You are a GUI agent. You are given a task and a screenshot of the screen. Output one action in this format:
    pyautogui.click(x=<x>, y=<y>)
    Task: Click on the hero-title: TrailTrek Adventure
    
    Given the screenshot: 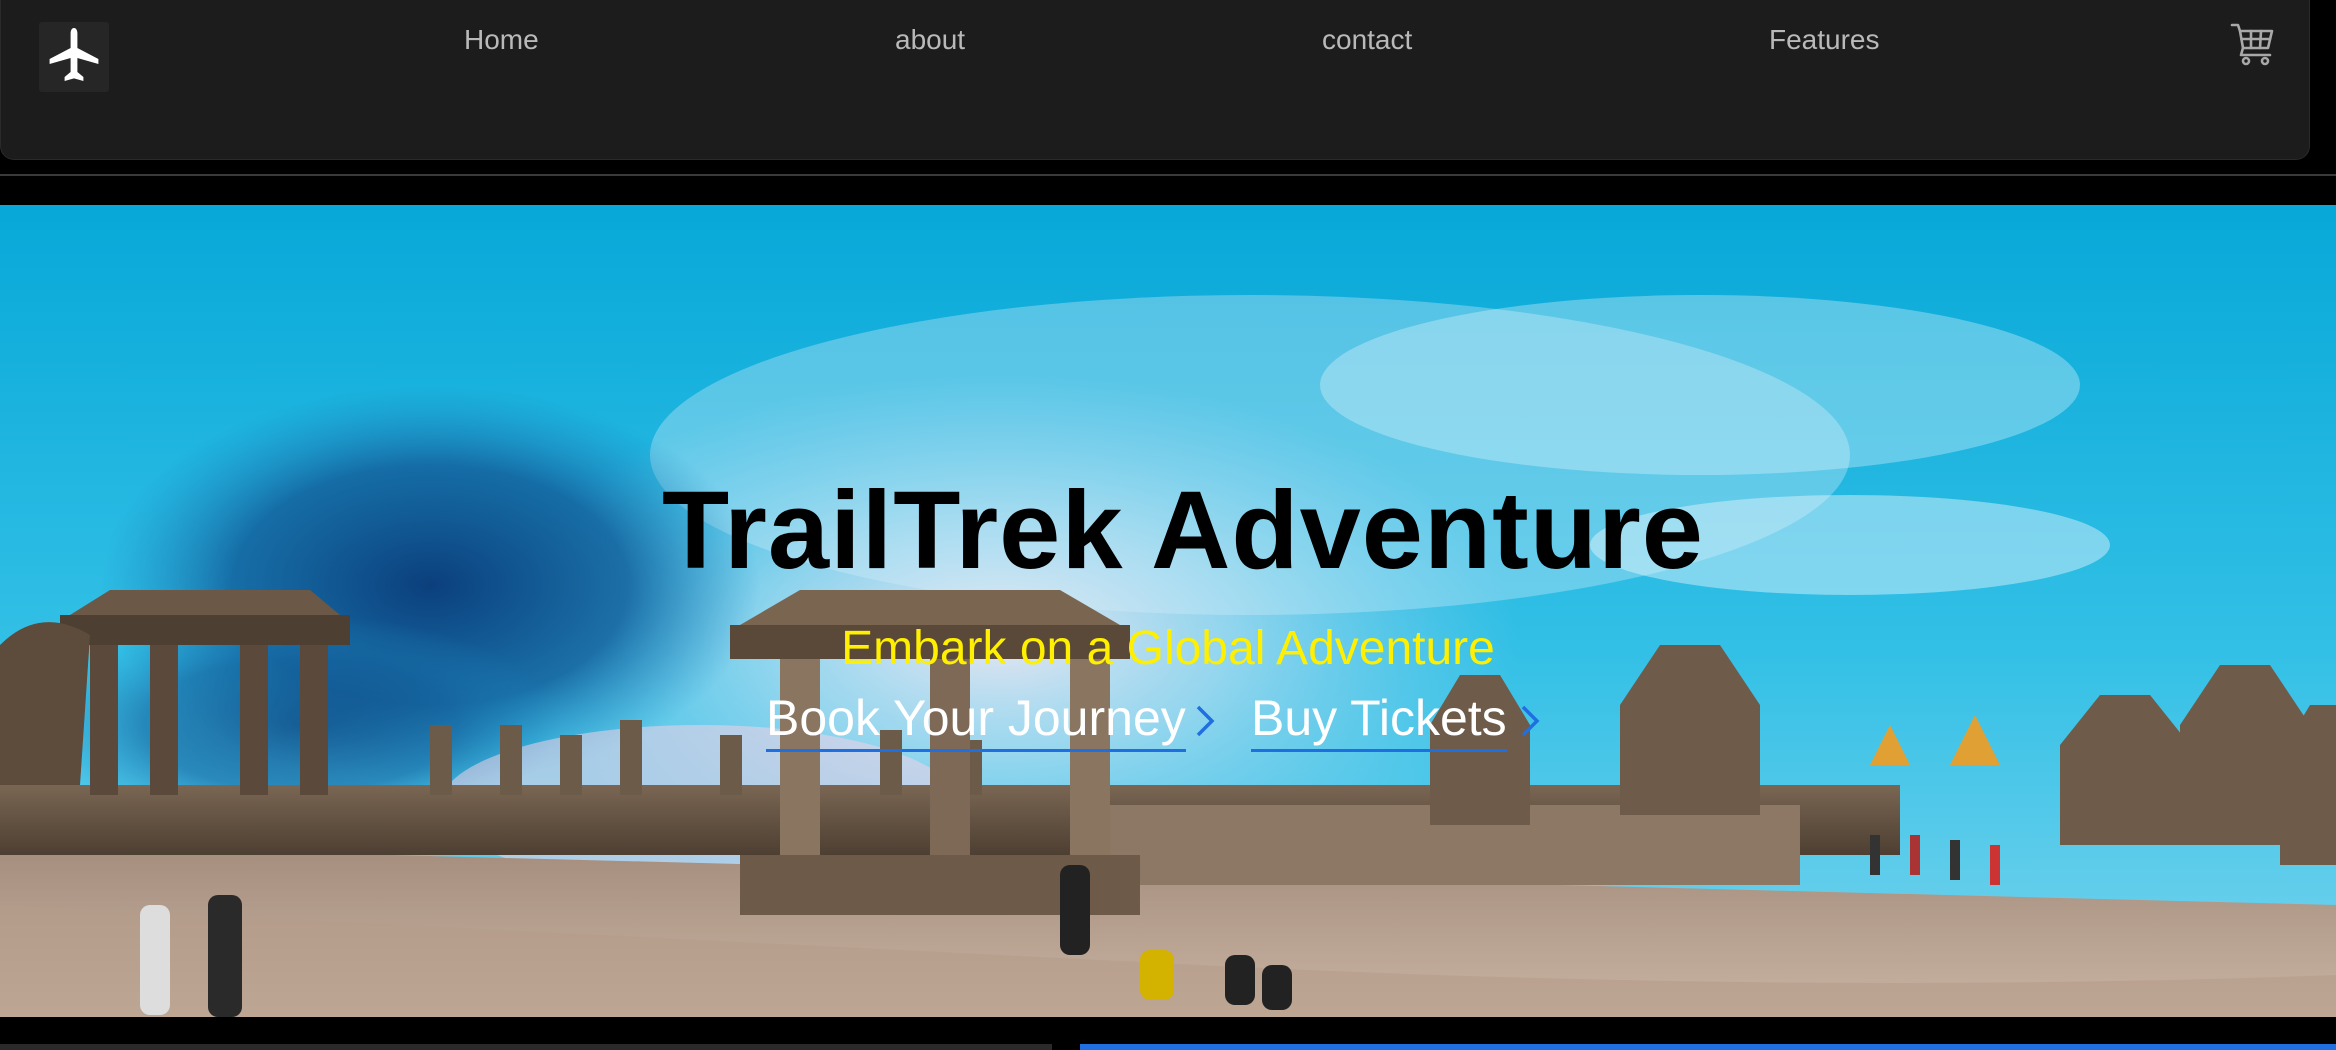 What is the action you would take?
    pyautogui.click(x=1183, y=530)
    